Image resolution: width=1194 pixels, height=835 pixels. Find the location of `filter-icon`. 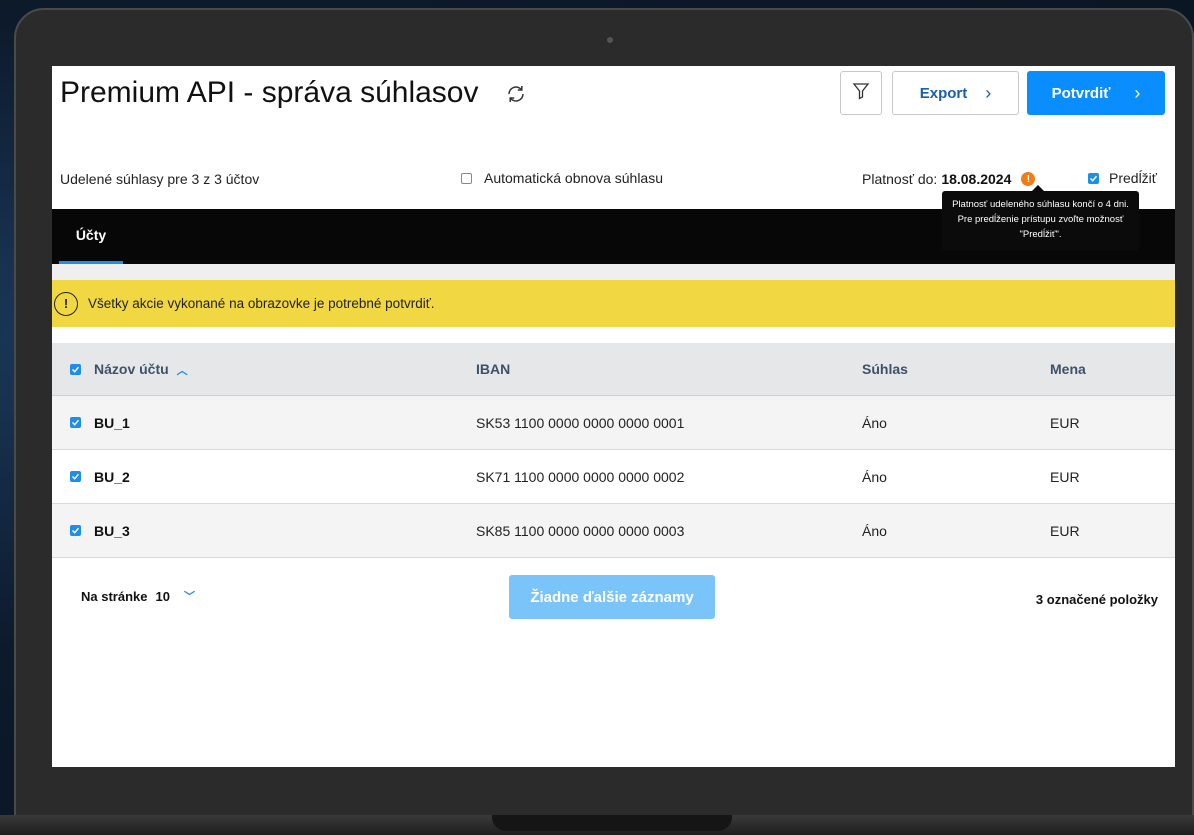

filter-icon is located at coordinates (861, 93).